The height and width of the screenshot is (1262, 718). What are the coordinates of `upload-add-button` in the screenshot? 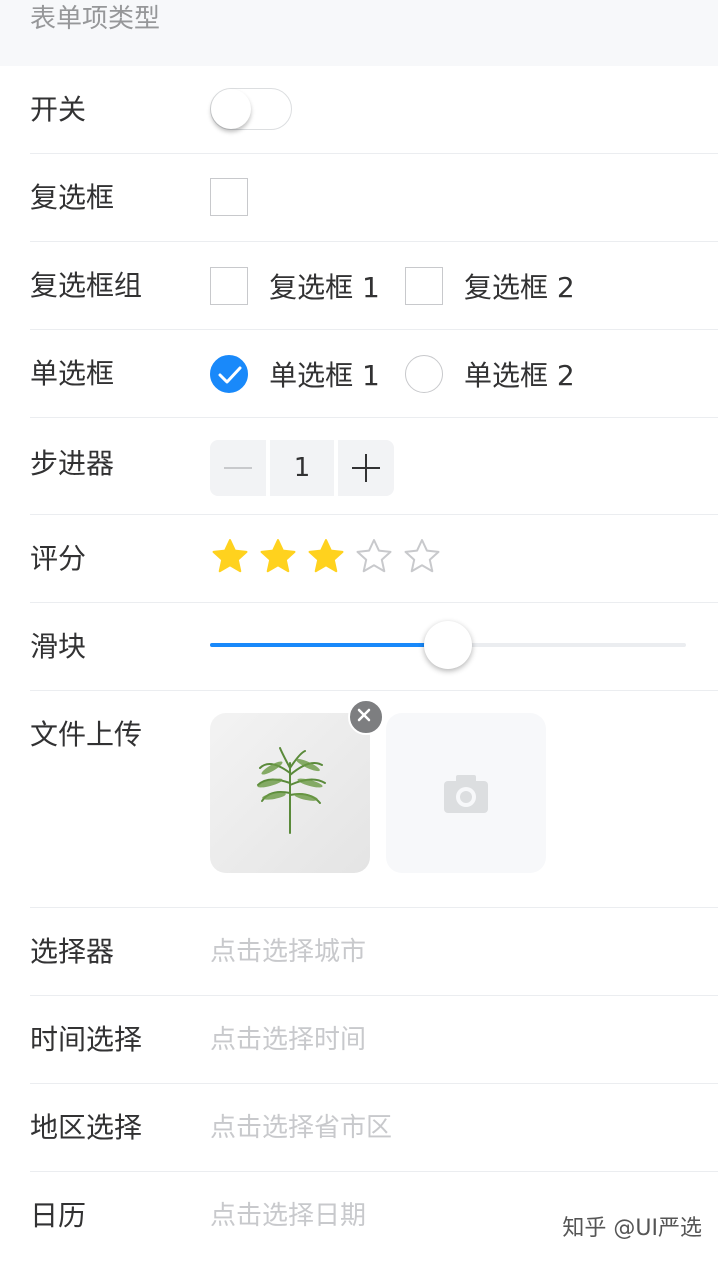 It's located at (466, 793).